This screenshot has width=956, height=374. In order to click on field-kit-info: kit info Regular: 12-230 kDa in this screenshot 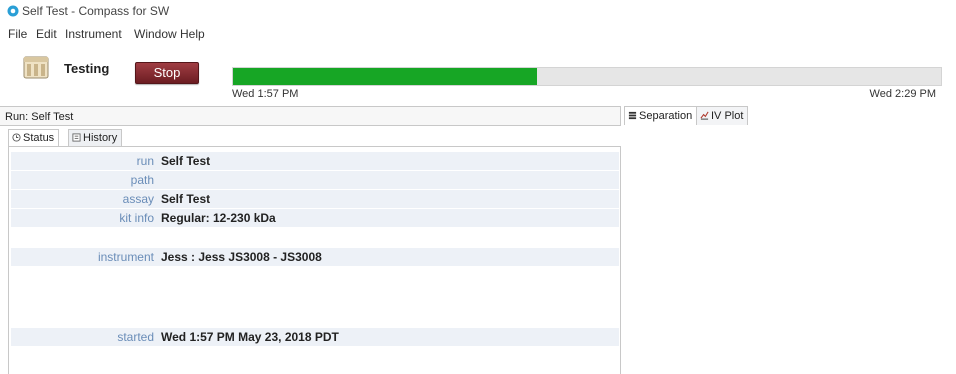, I will do `click(315, 218)`.